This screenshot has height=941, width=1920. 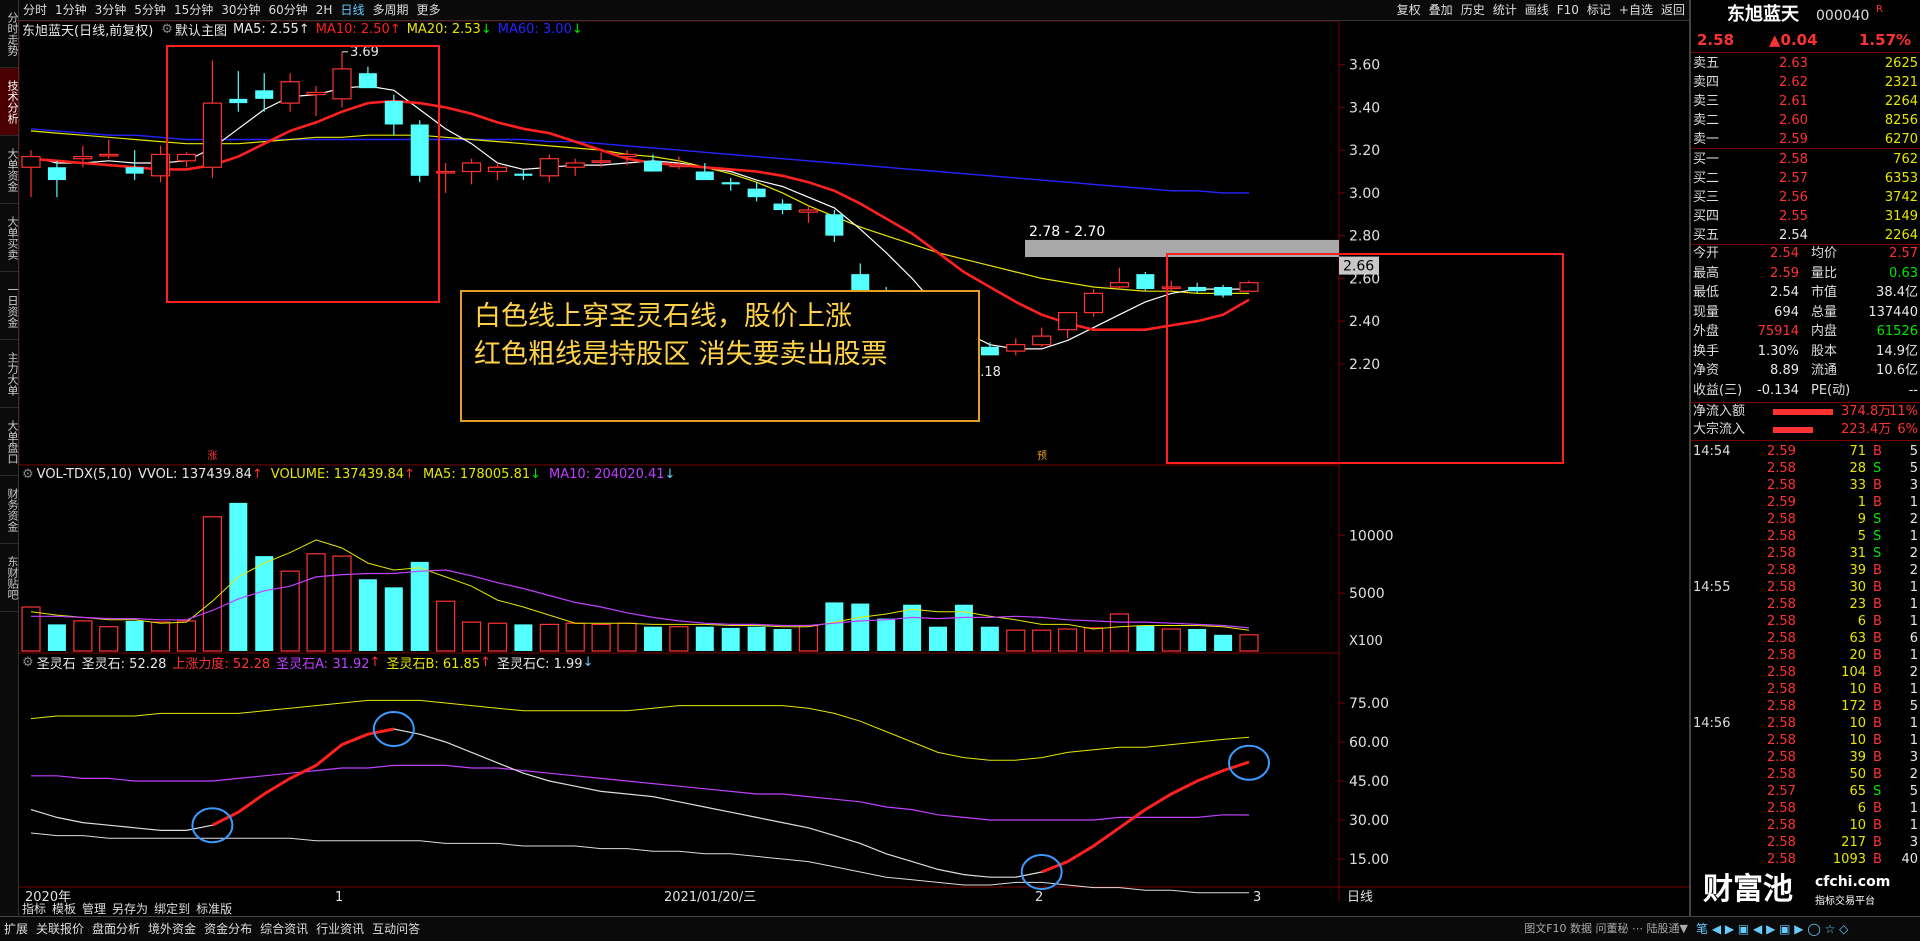 I want to click on left-nav-item: 大单资金, so click(x=9, y=170).